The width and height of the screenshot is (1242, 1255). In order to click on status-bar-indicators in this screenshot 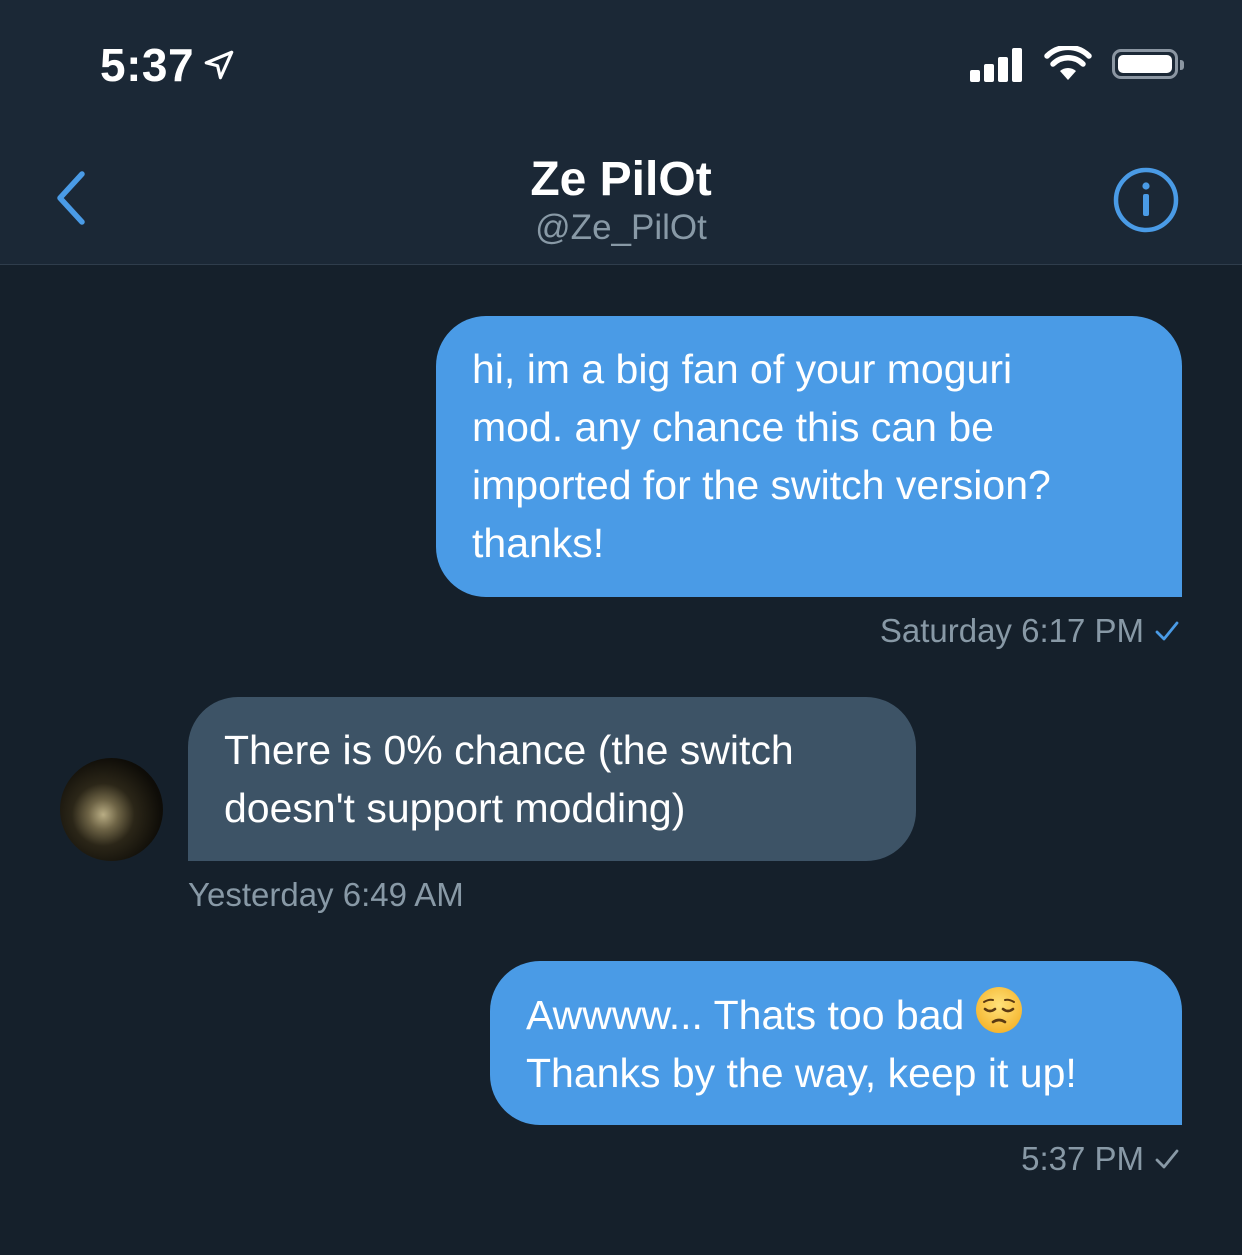, I will do `click(1077, 64)`.